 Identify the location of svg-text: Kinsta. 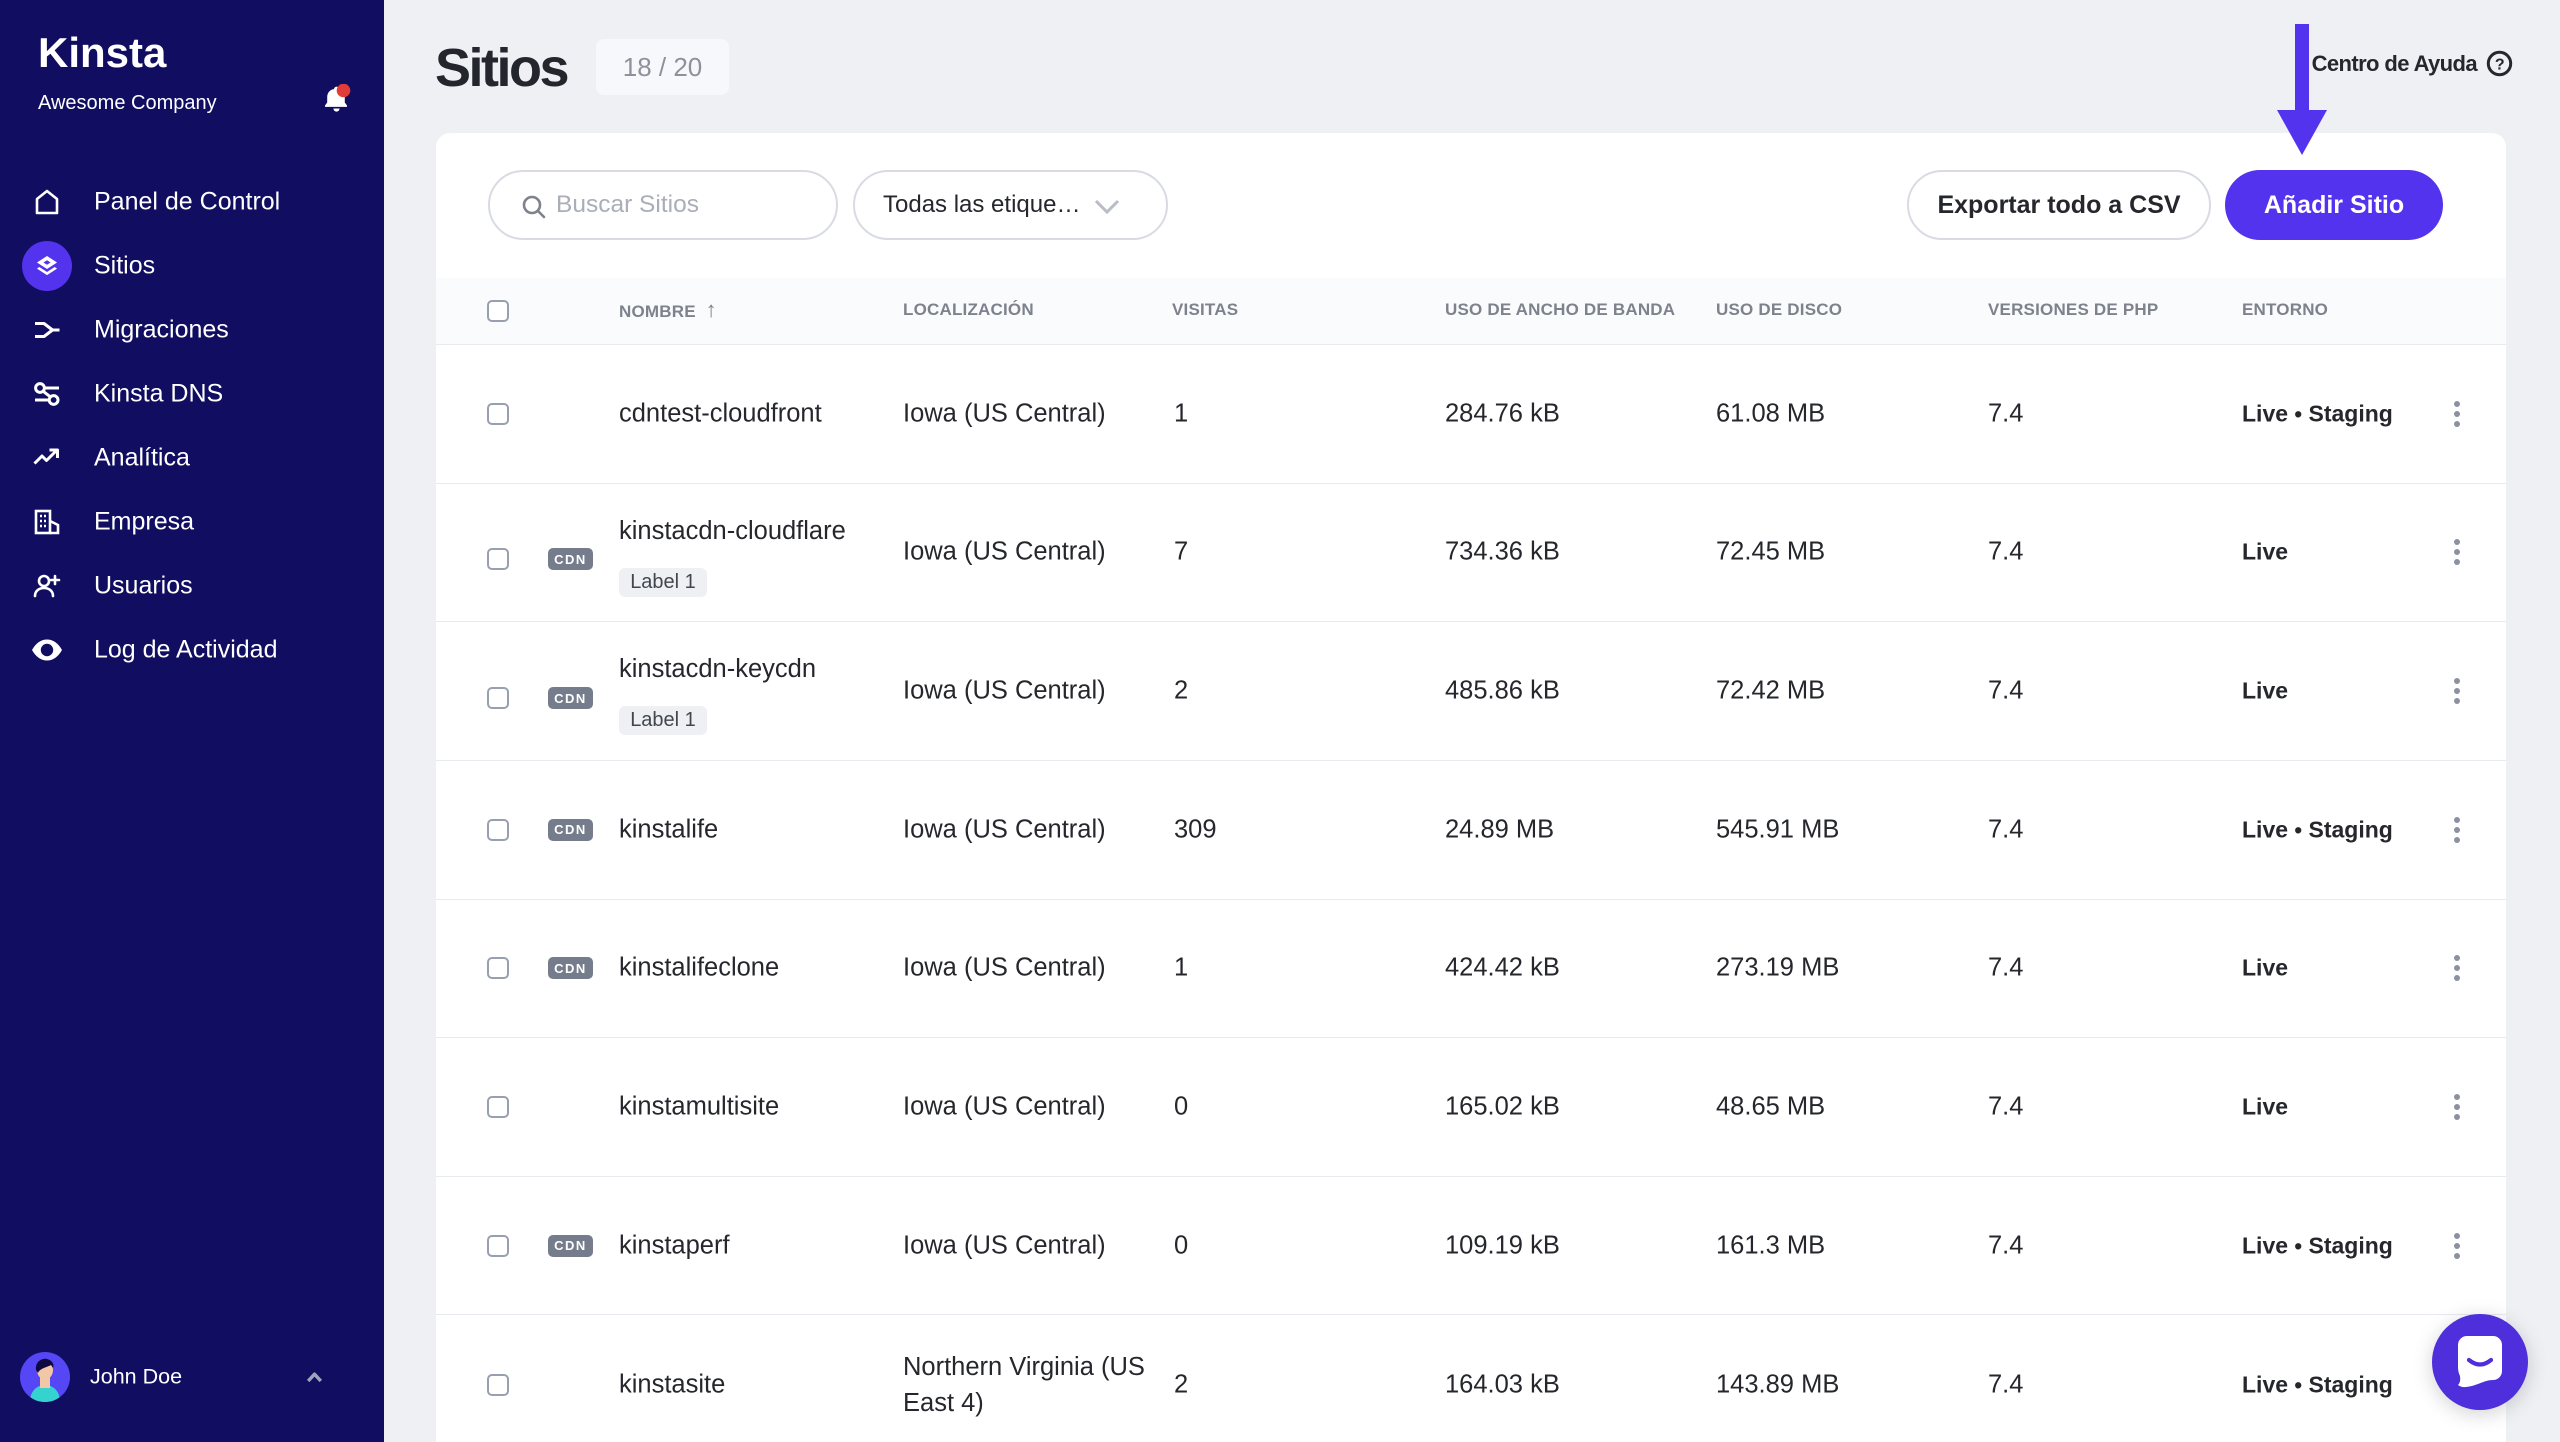
(102, 54).